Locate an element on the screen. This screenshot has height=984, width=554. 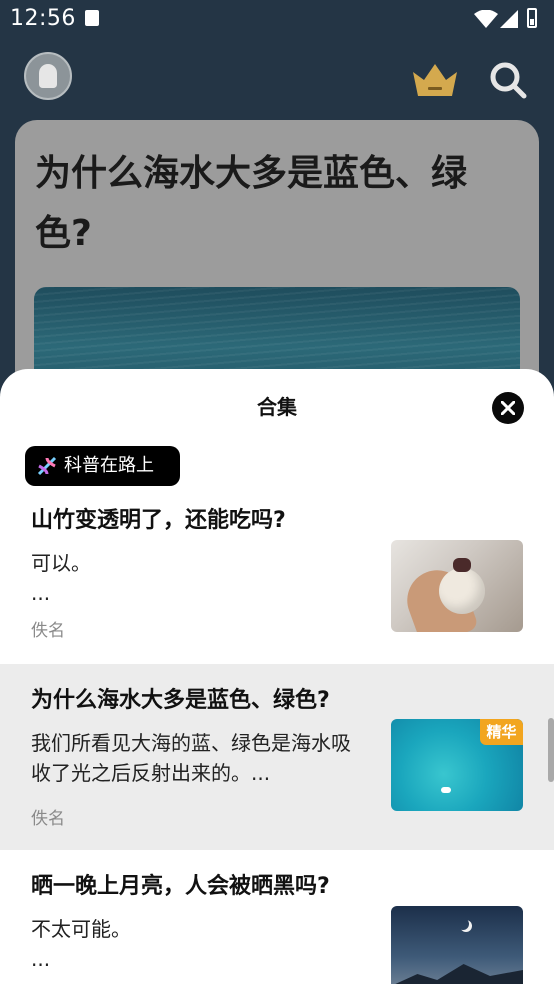
wifi-icon is located at coordinates (486, 19).